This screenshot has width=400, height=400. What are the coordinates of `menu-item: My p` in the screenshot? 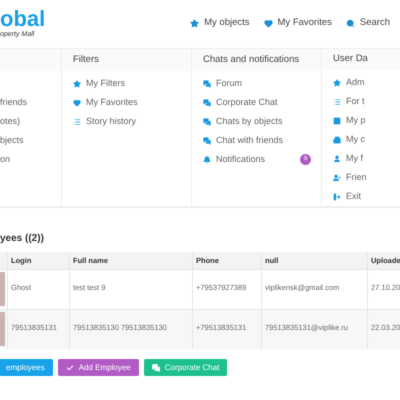 It's located at (349, 121).